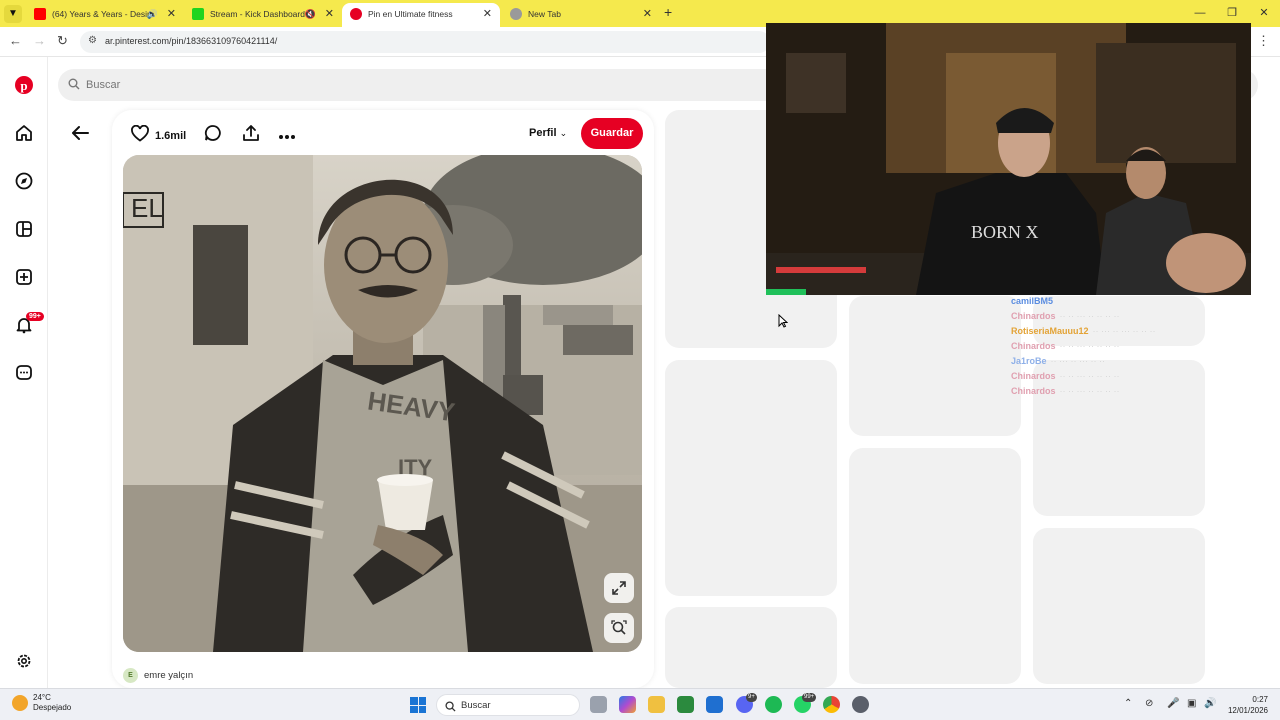  Describe the element at coordinates (1128, 703) in the screenshot. I see `chevron-up-icon: ⌃` at that location.